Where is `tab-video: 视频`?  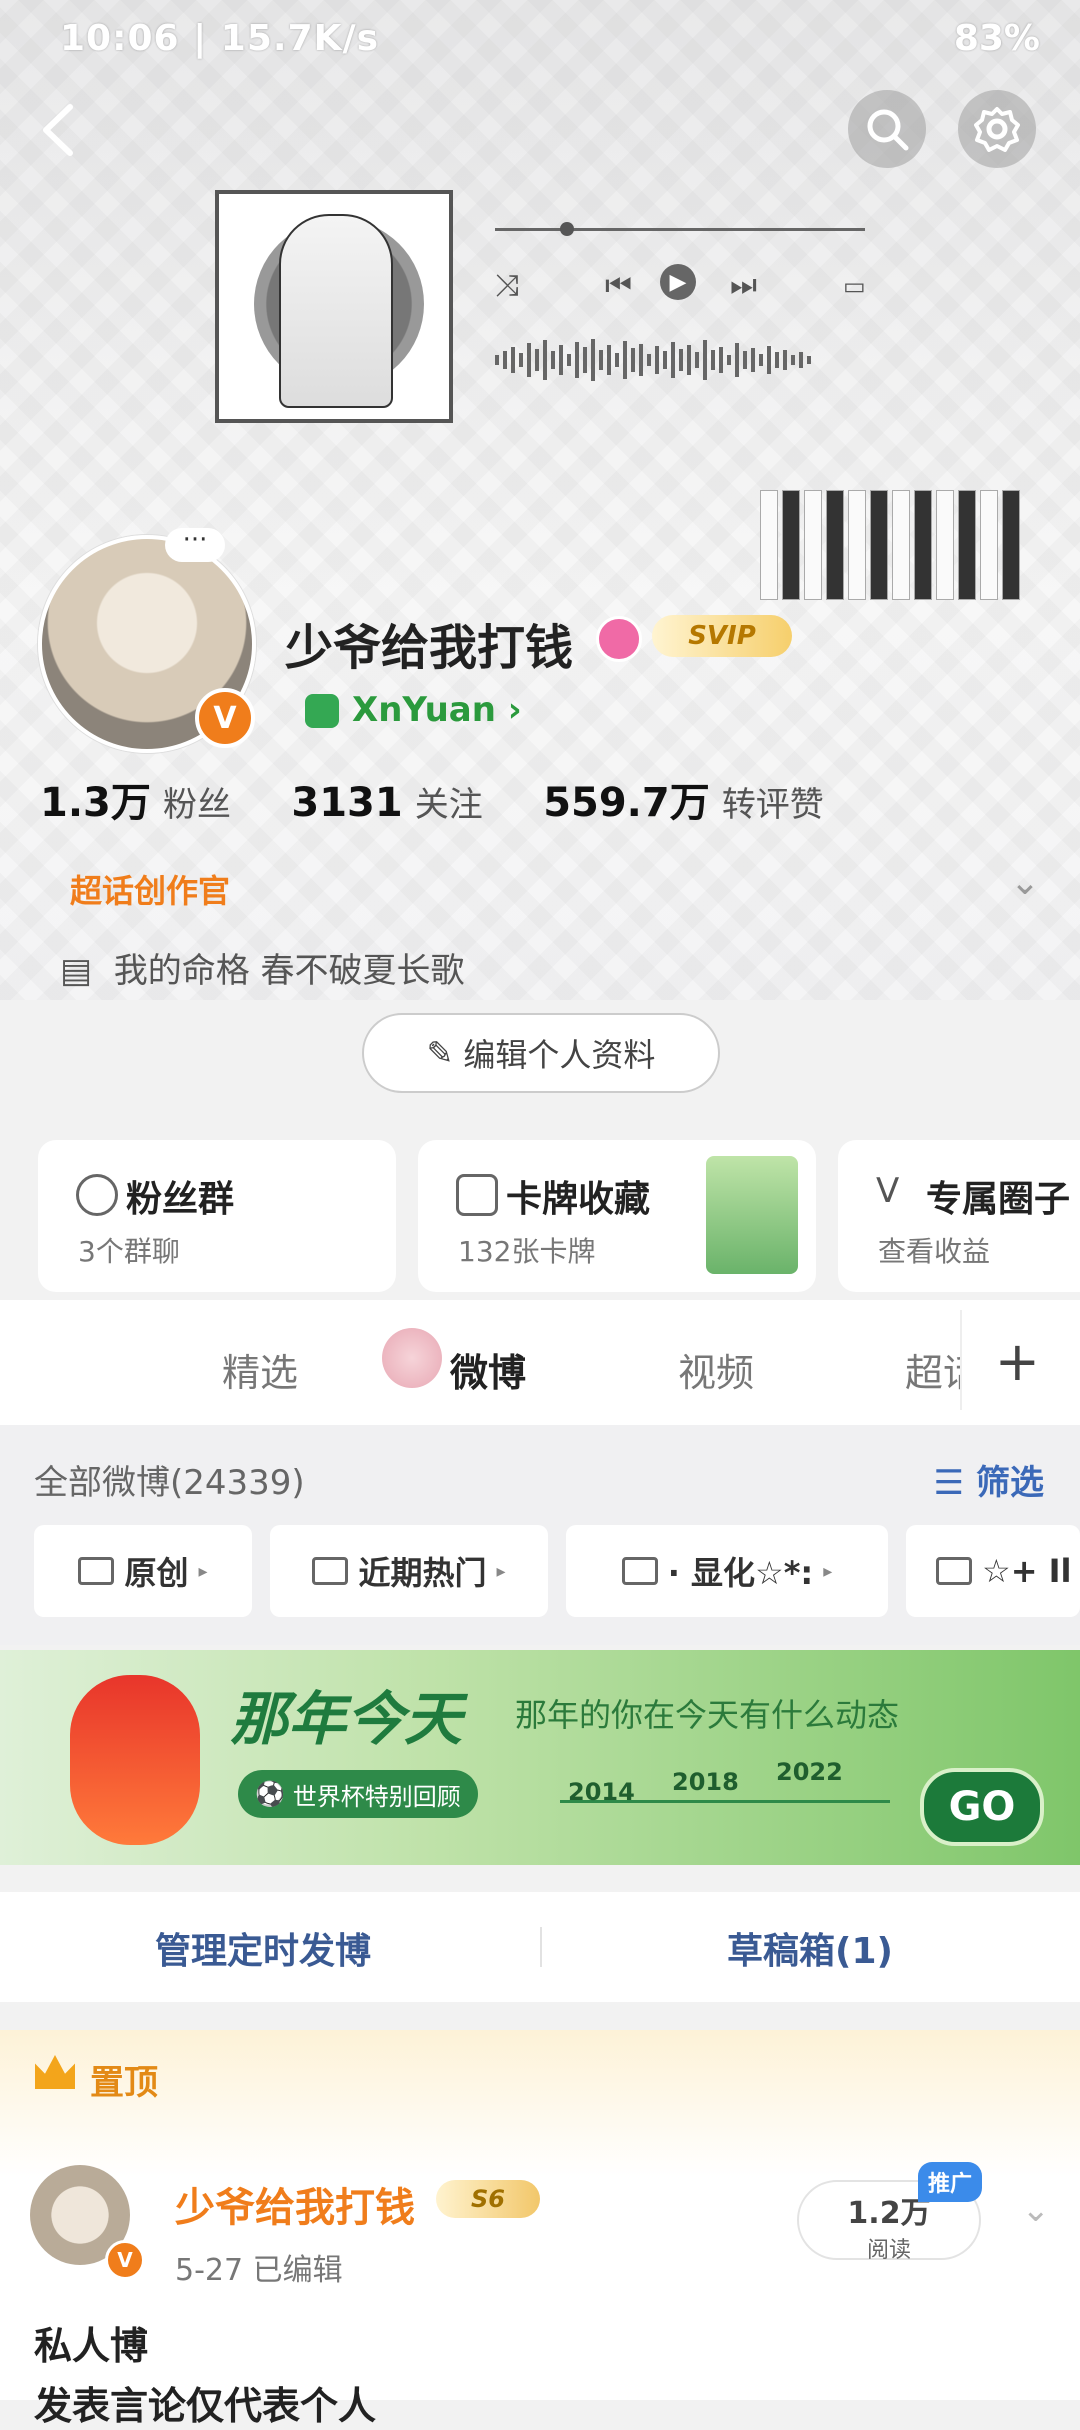
tab-video: 视频 is located at coordinates (716, 1369).